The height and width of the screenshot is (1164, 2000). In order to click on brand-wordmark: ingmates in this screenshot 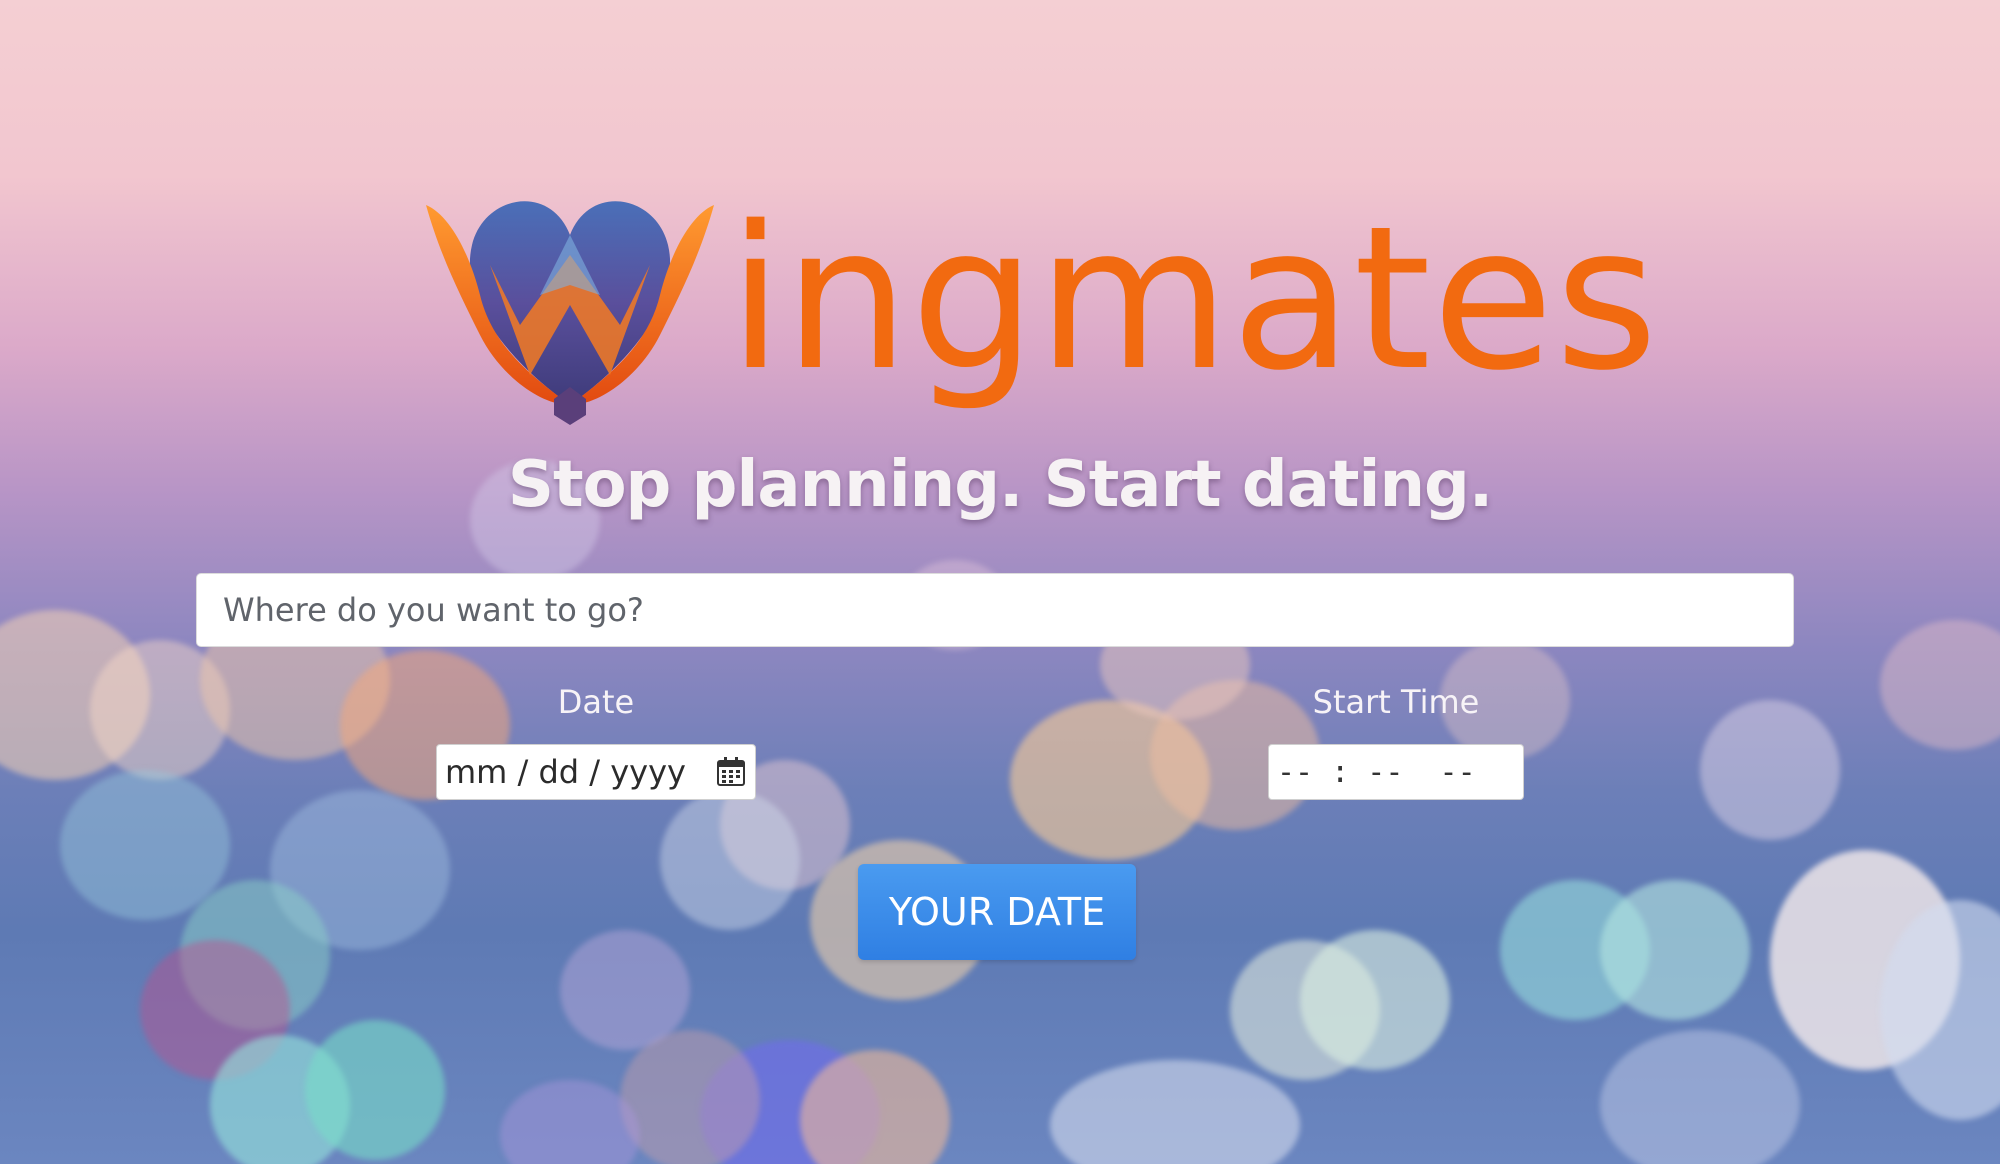, I will do `click(1194, 298)`.